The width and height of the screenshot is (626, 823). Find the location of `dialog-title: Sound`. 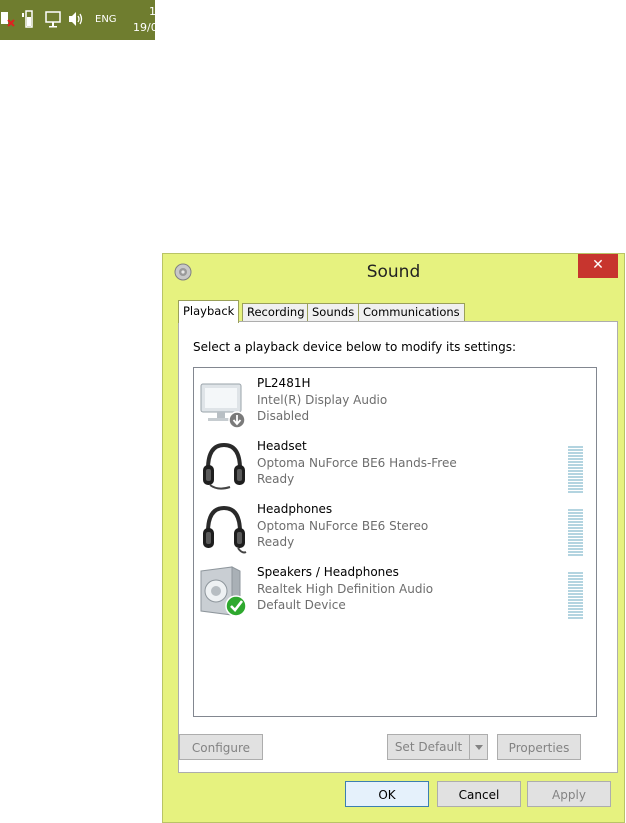

dialog-title: Sound is located at coordinates (393, 272).